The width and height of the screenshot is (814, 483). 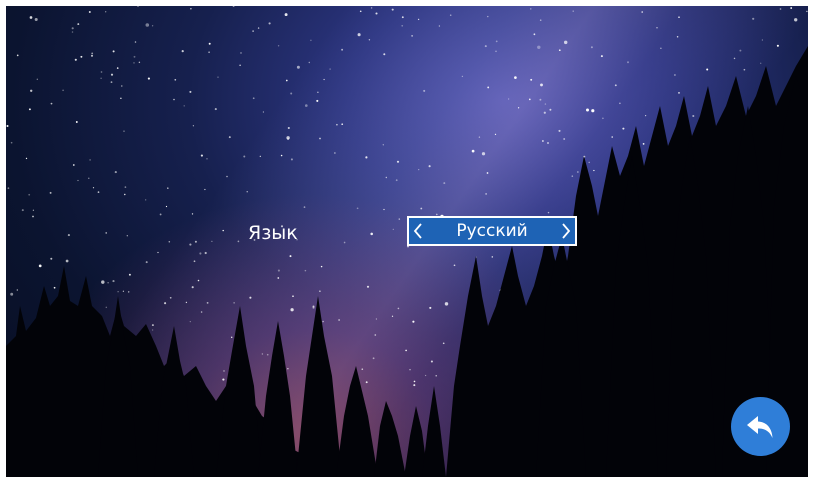 What do you see at coordinates (492, 231) in the screenshot?
I see `language-selector: Русский` at bounding box center [492, 231].